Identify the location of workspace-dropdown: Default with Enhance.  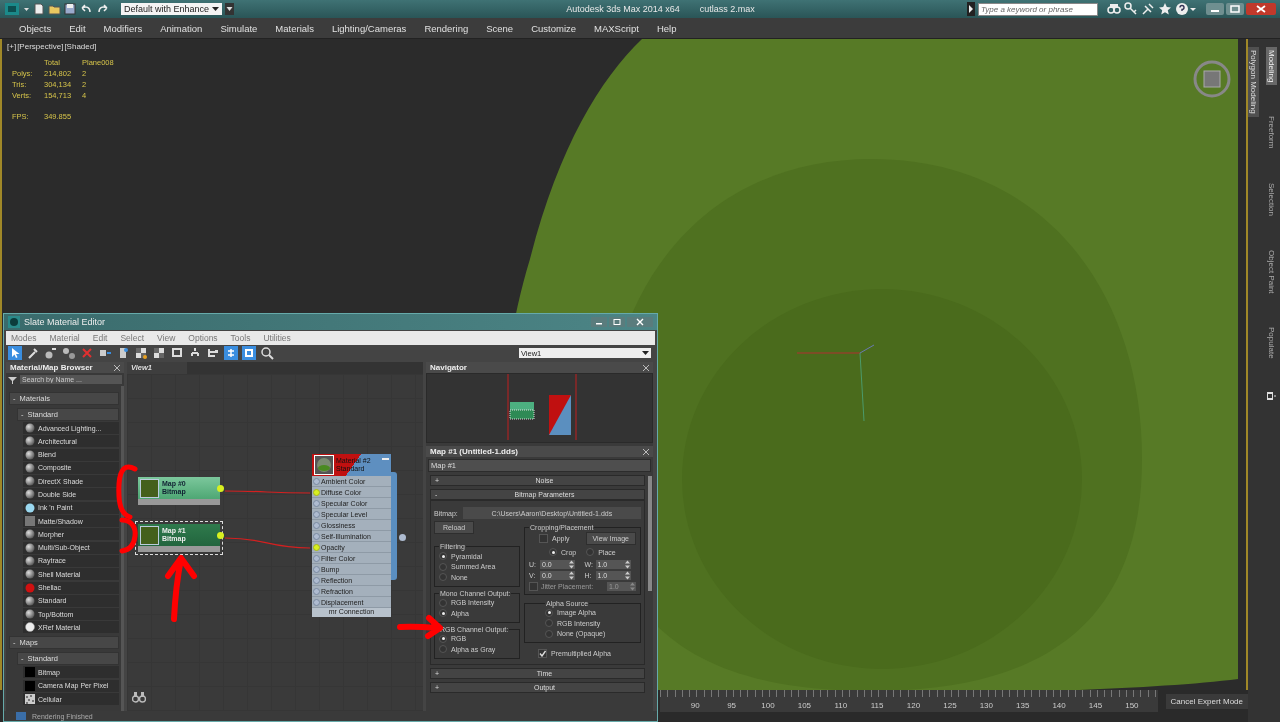
(172, 9).